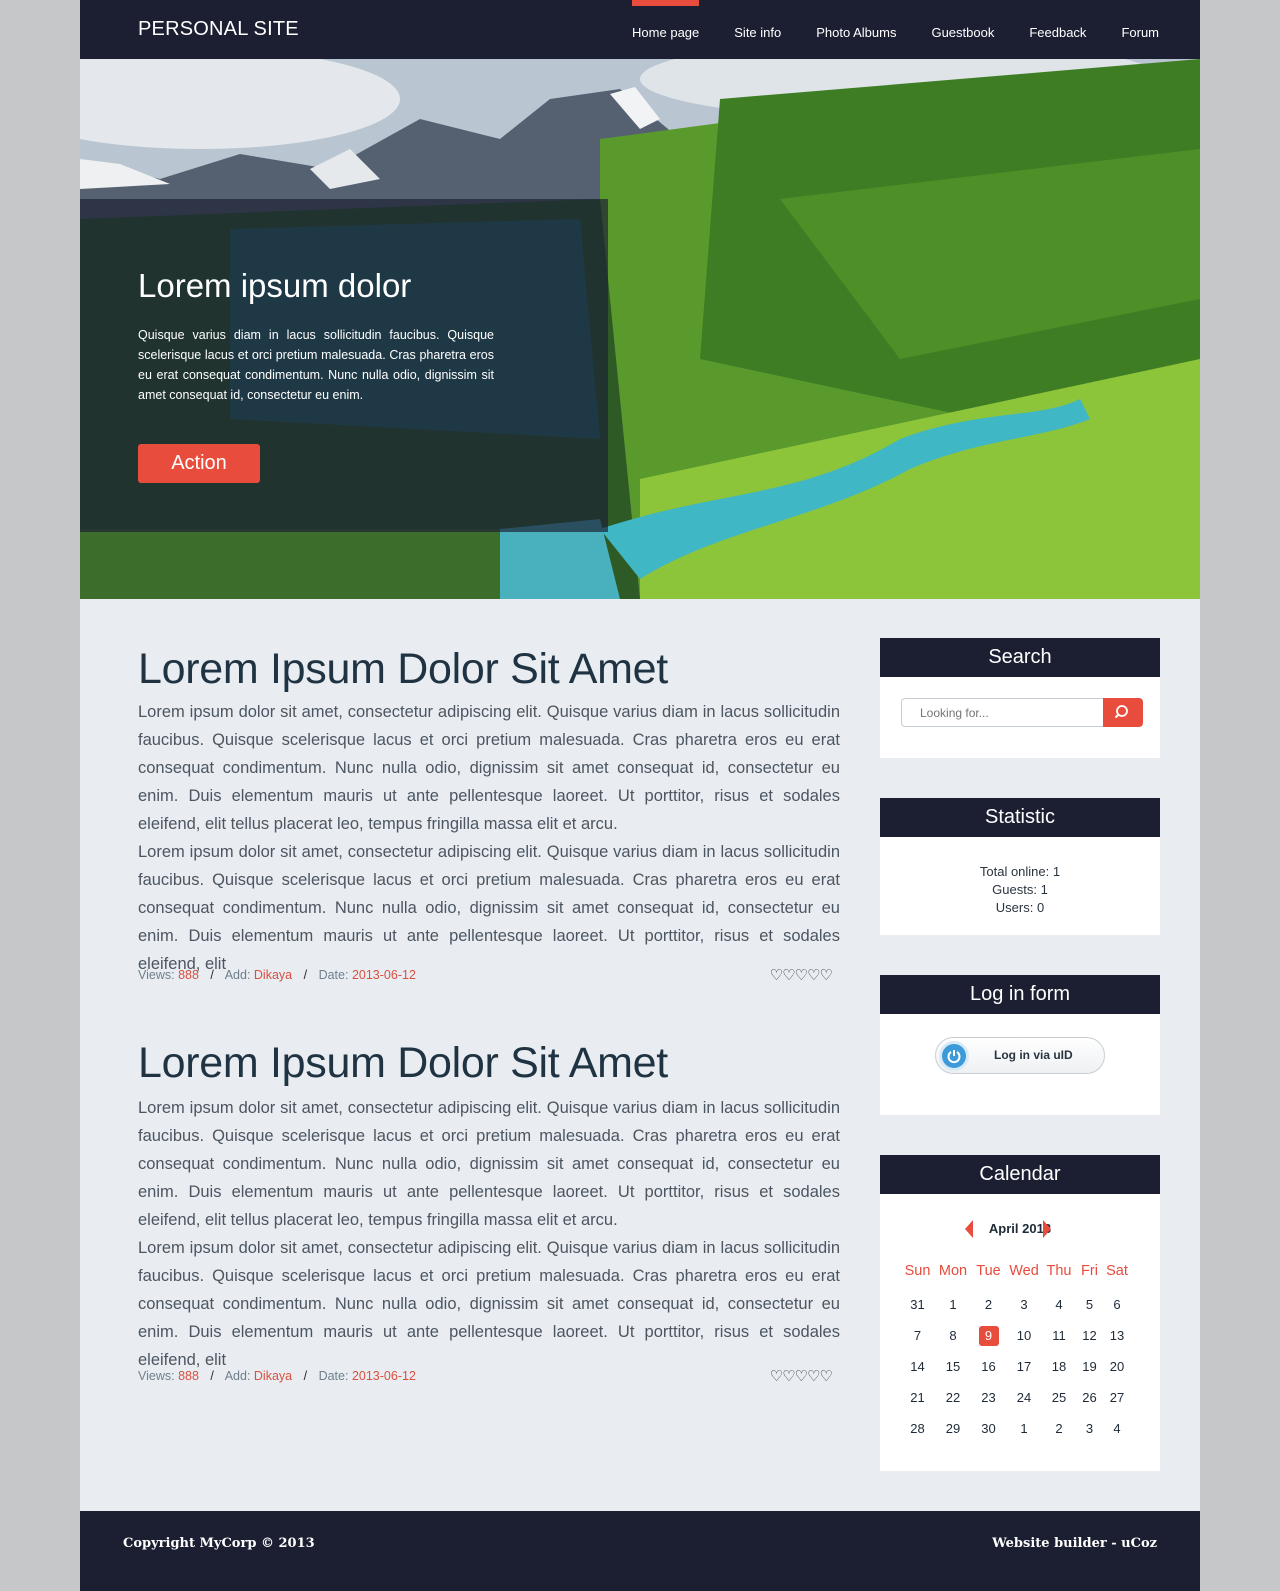  What do you see at coordinates (1059, 1335) in the screenshot?
I see `calendar-day: 11` at bounding box center [1059, 1335].